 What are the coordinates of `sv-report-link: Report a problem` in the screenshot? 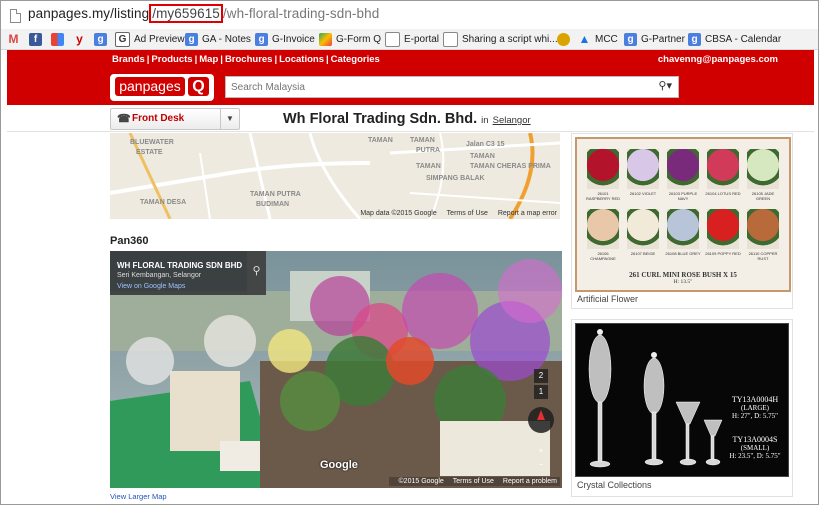 It's located at (530, 481).